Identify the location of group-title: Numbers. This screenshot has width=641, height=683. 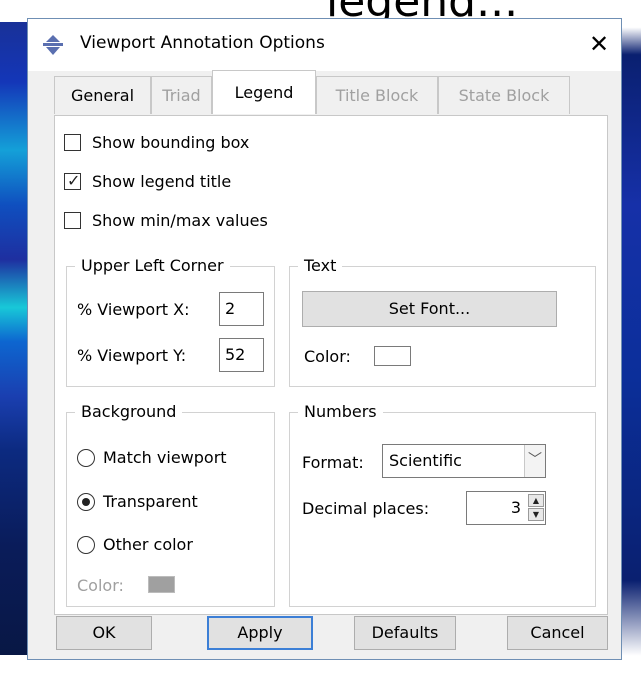
(340, 411).